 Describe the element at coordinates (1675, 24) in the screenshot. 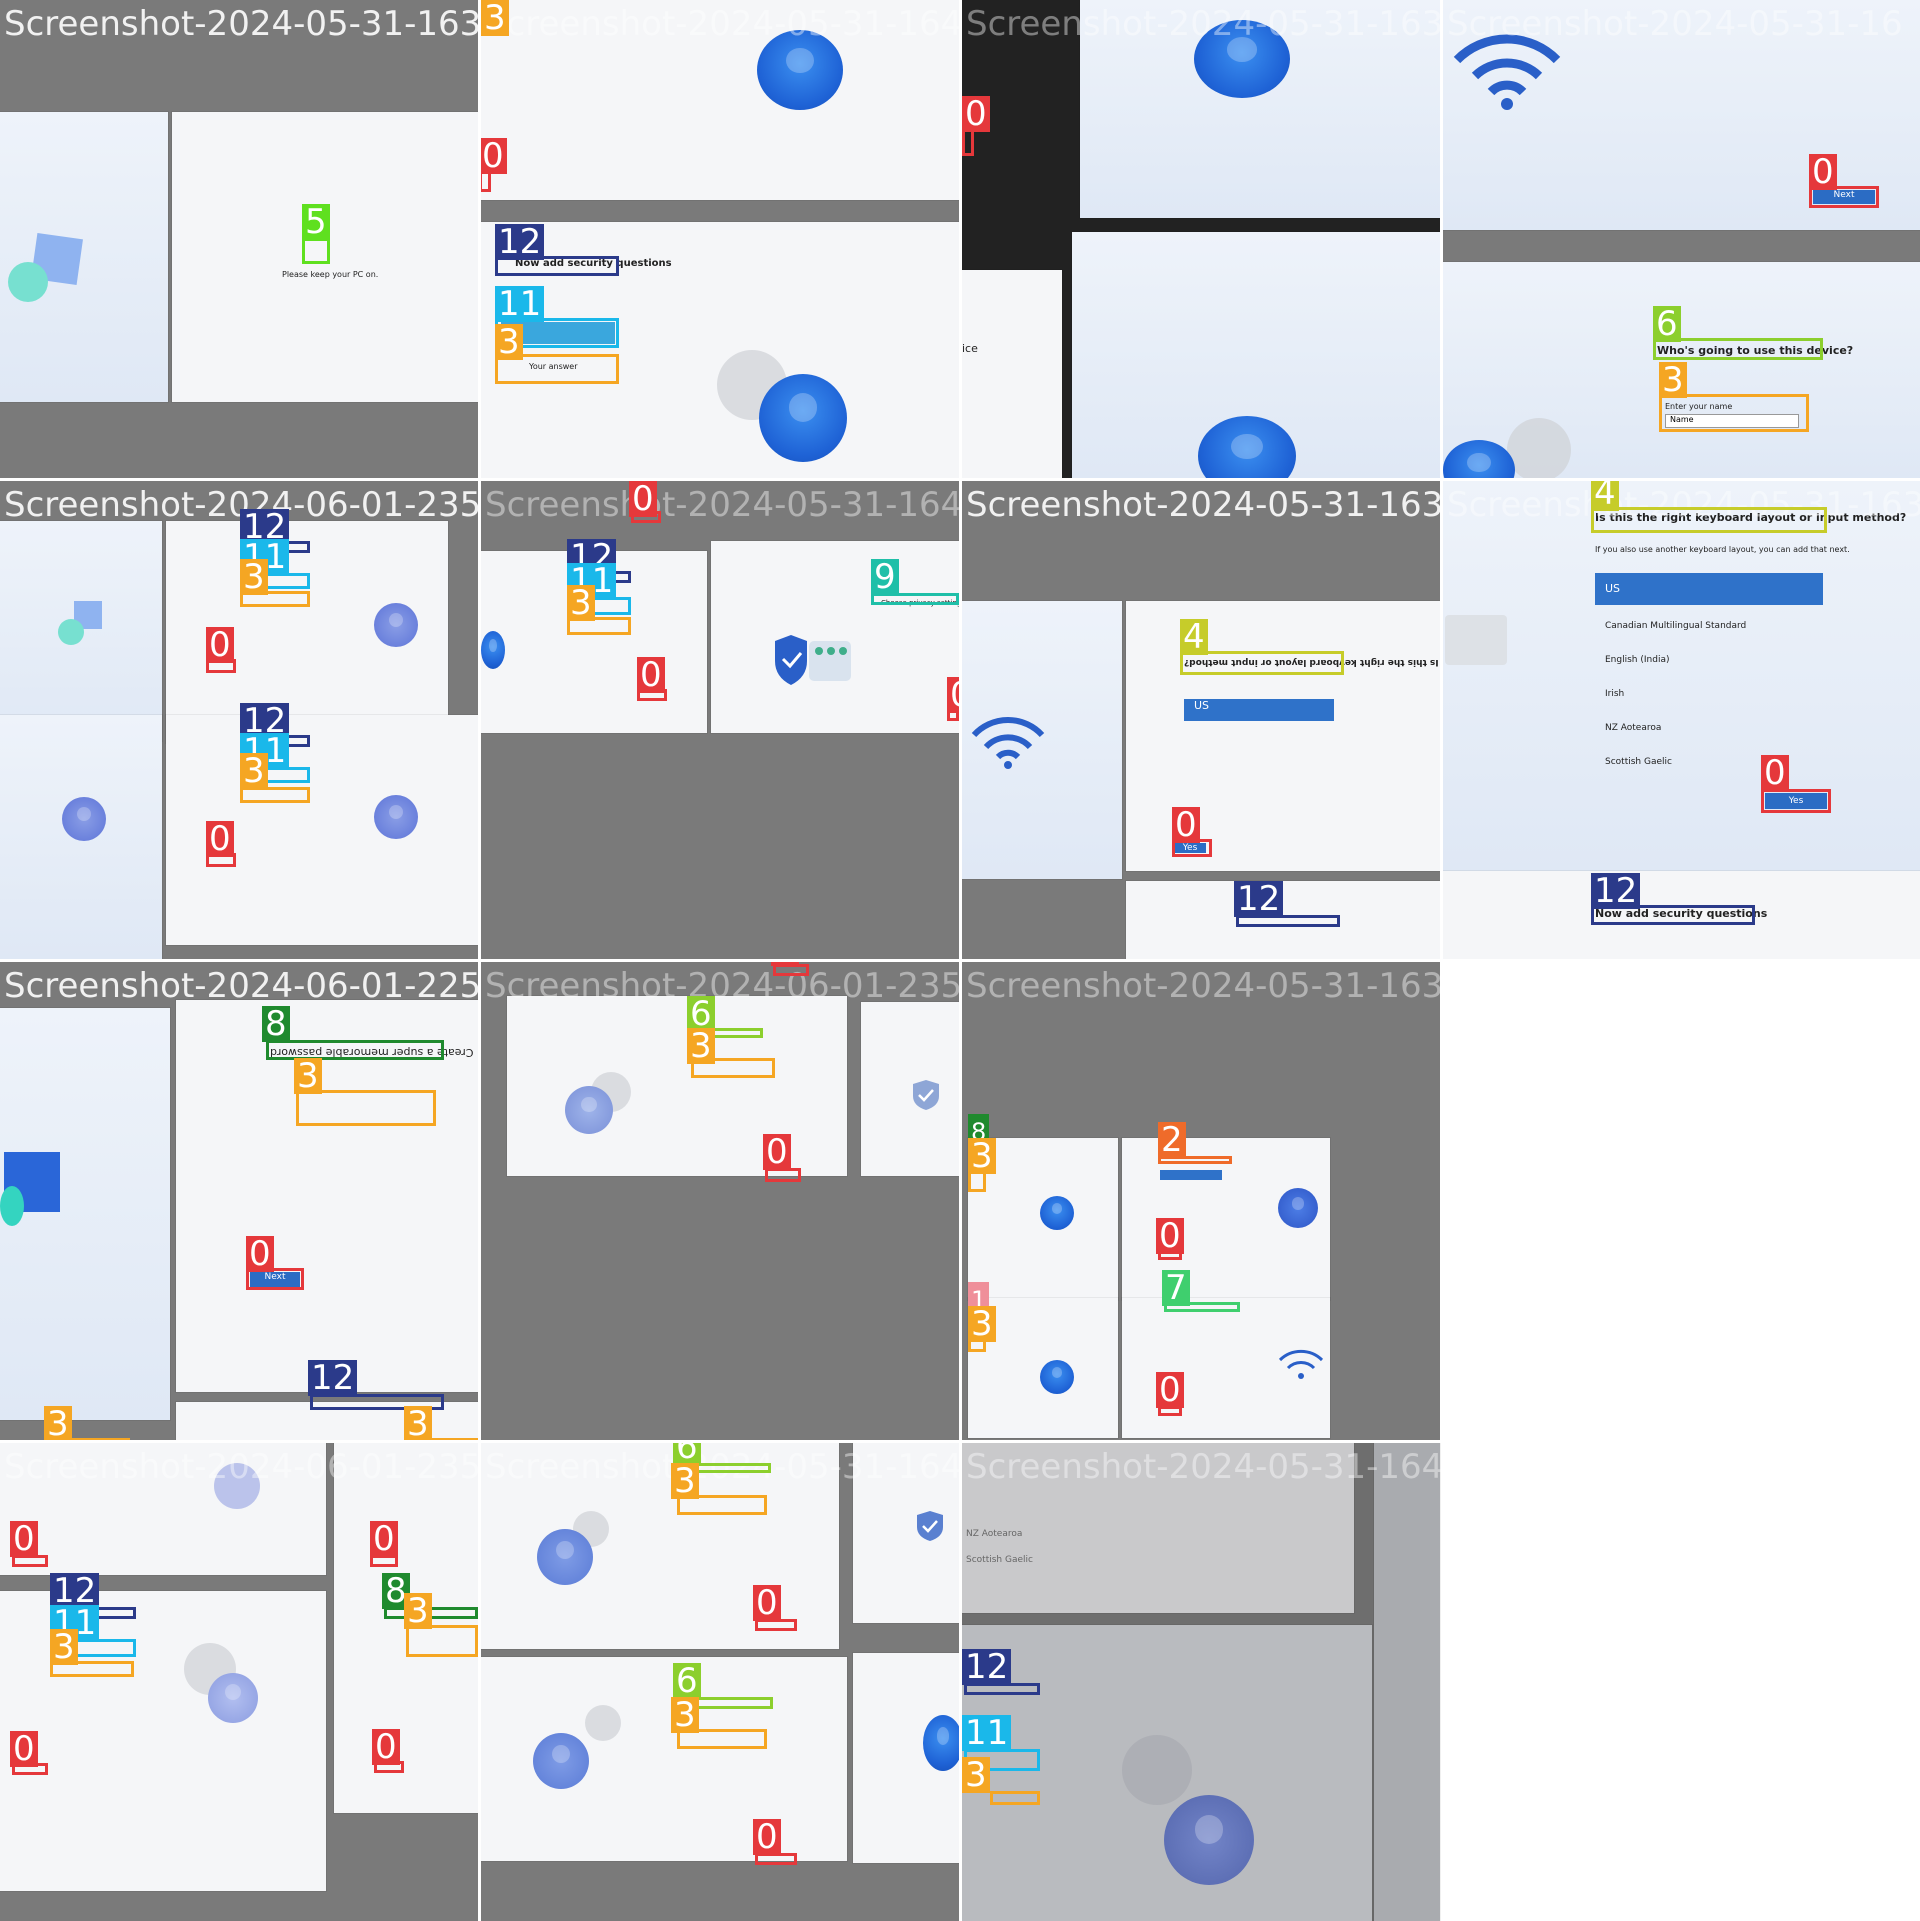

I see `tile-title: Screenshot-2024-05-31-16` at that location.